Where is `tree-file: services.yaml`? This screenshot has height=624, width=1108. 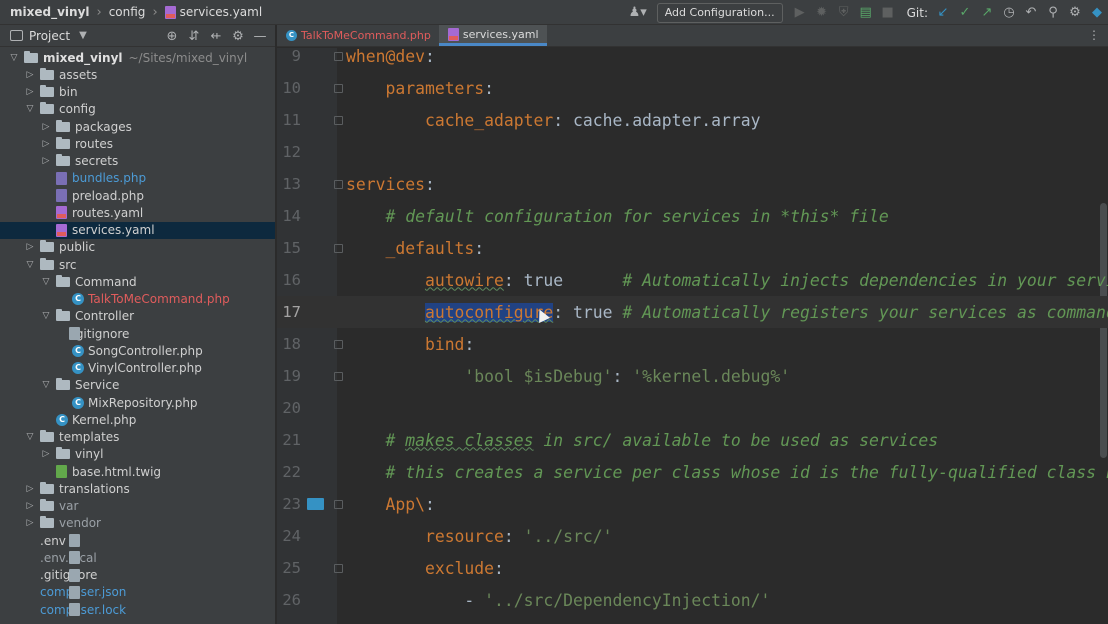 tree-file: services.yaml is located at coordinates (137, 230).